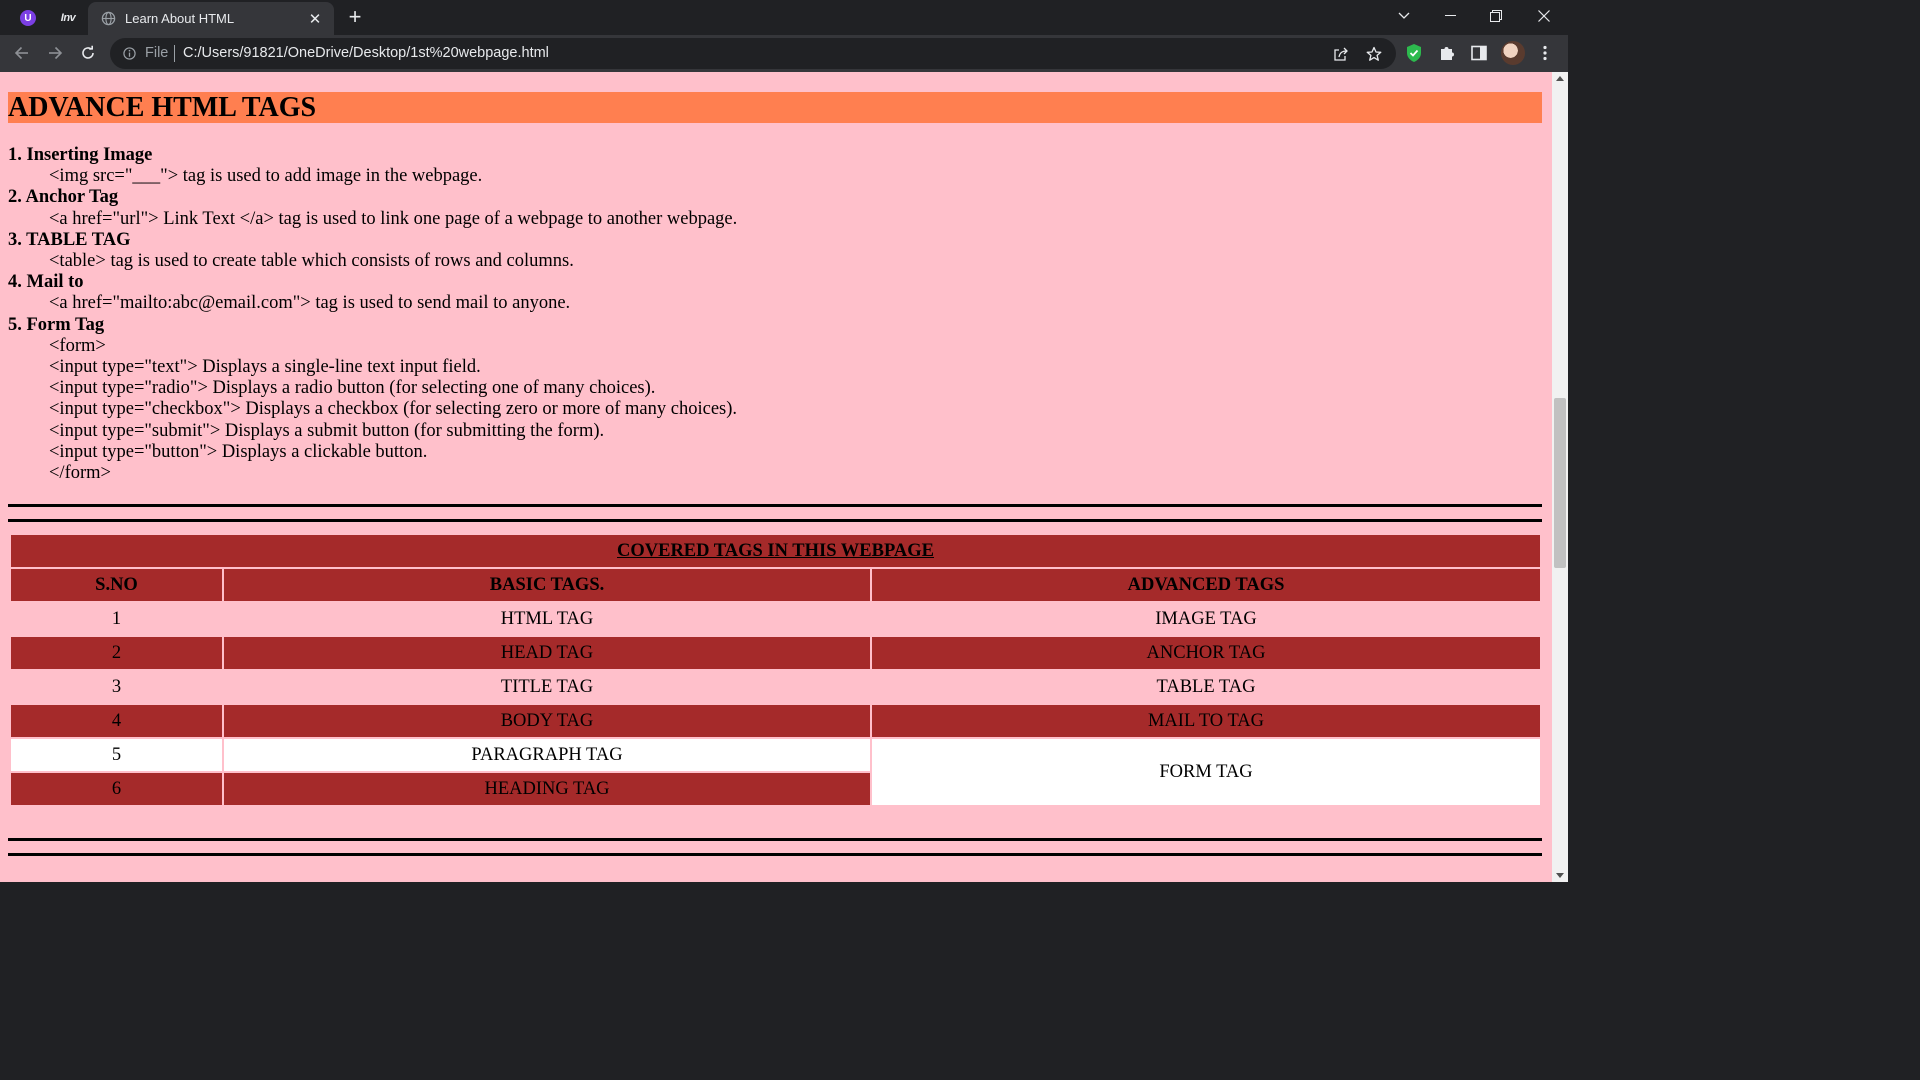 The width and height of the screenshot is (1920, 1080). Describe the element at coordinates (1414, 53) in the screenshot. I see `shield-extension-icon` at that location.